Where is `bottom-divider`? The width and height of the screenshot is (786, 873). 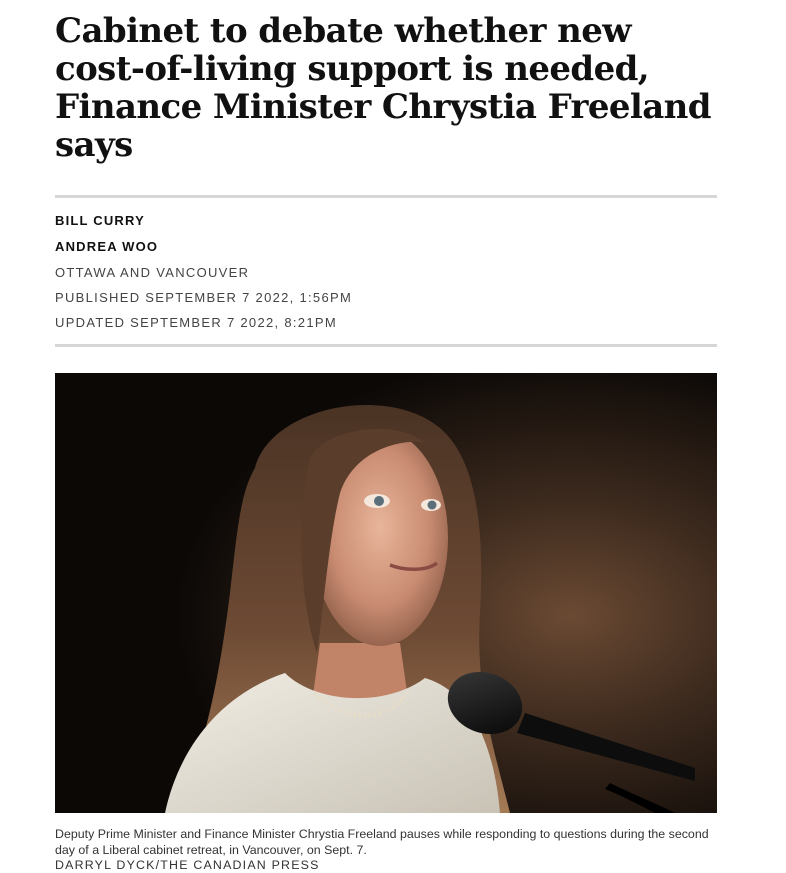 bottom-divider is located at coordinates (386, 345).